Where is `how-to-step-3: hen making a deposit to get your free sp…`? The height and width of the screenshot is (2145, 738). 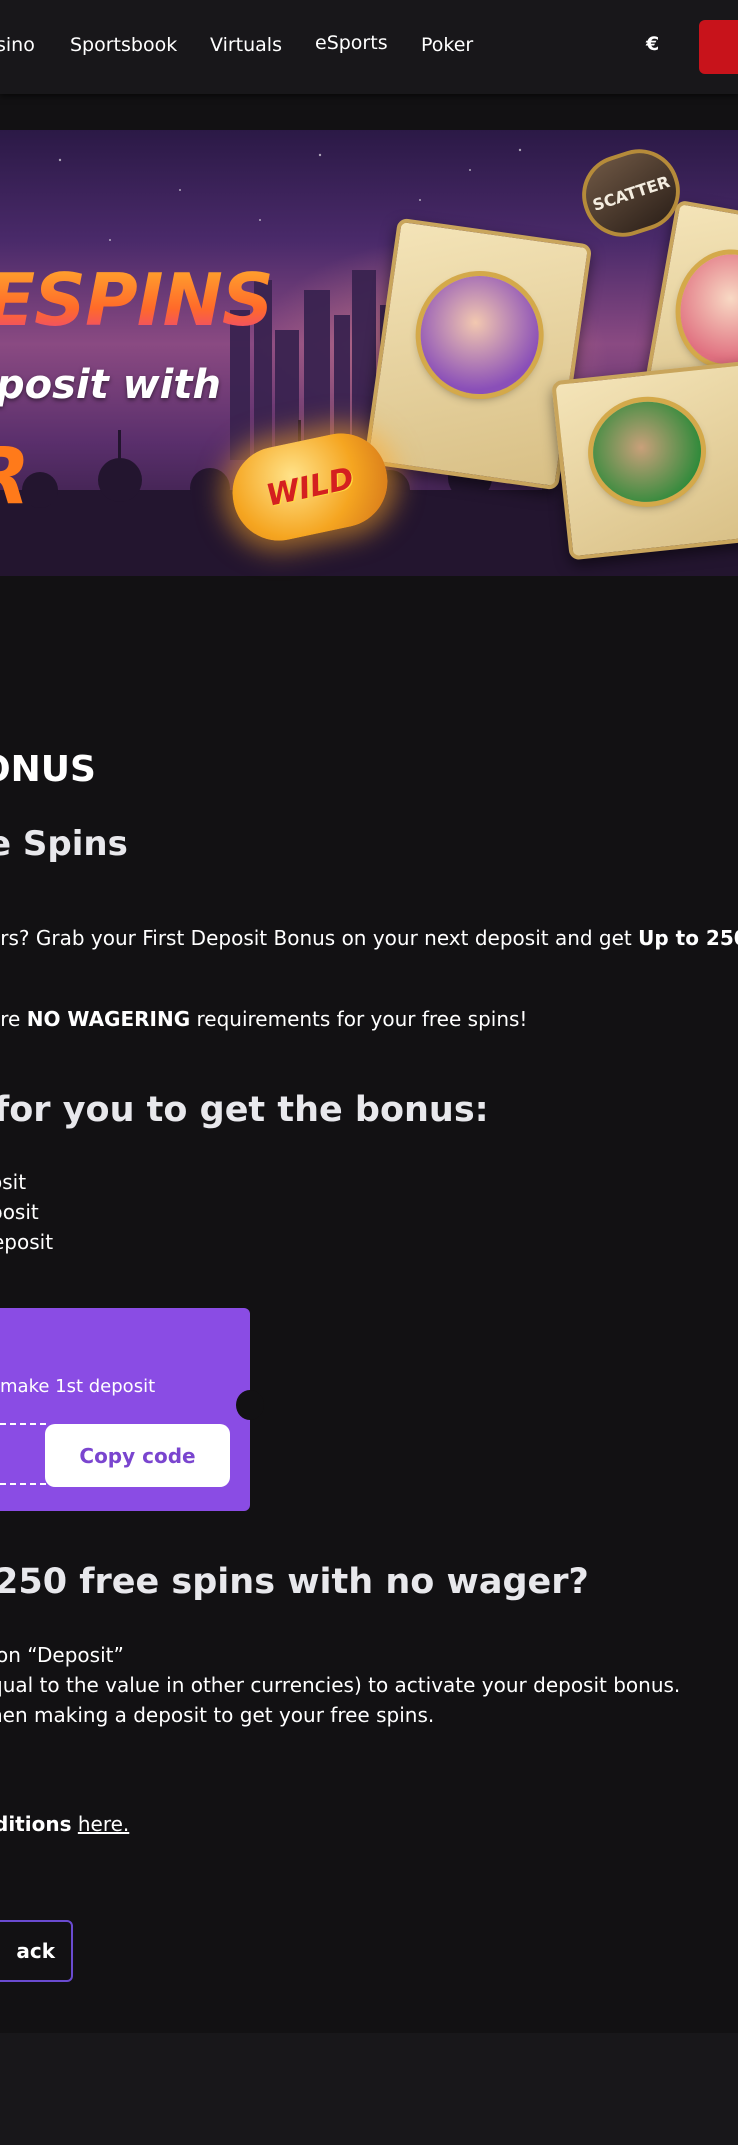 how-to-step-3: hen making a deposit to get your free sp… is located at coordinates (217, 1715).